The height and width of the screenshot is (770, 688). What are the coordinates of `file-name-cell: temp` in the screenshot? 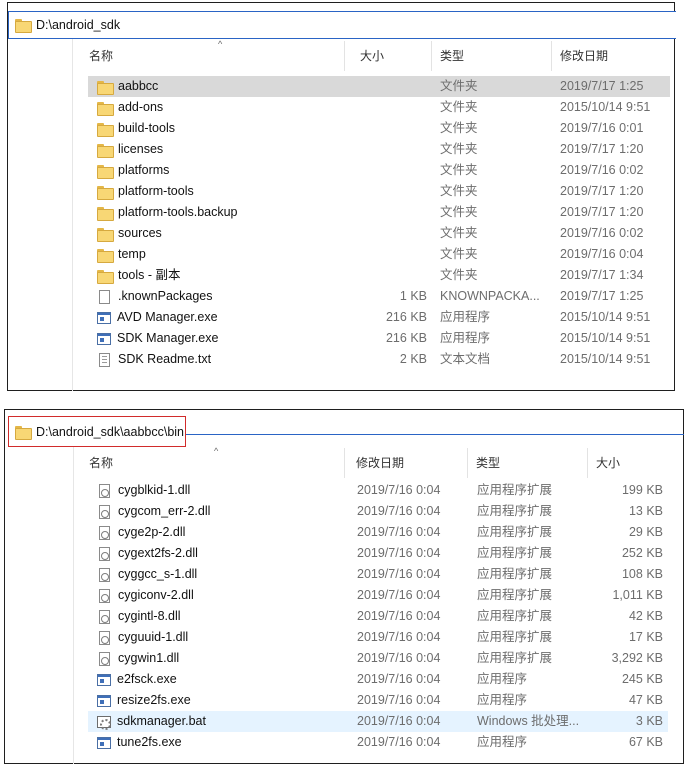 It's located at (121, 254).